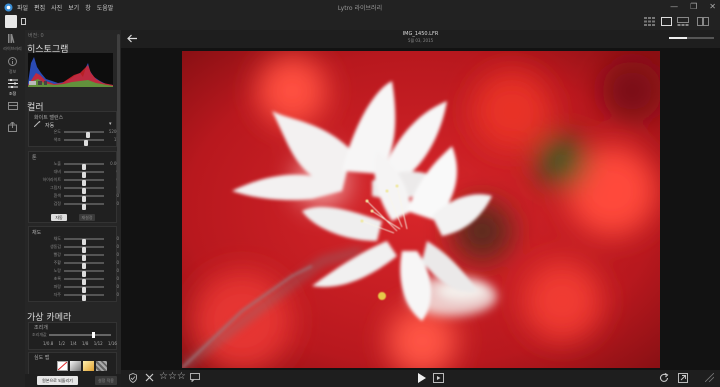  I want to click on white-balance-slider-row: 온도 5200, so click(73, 133).